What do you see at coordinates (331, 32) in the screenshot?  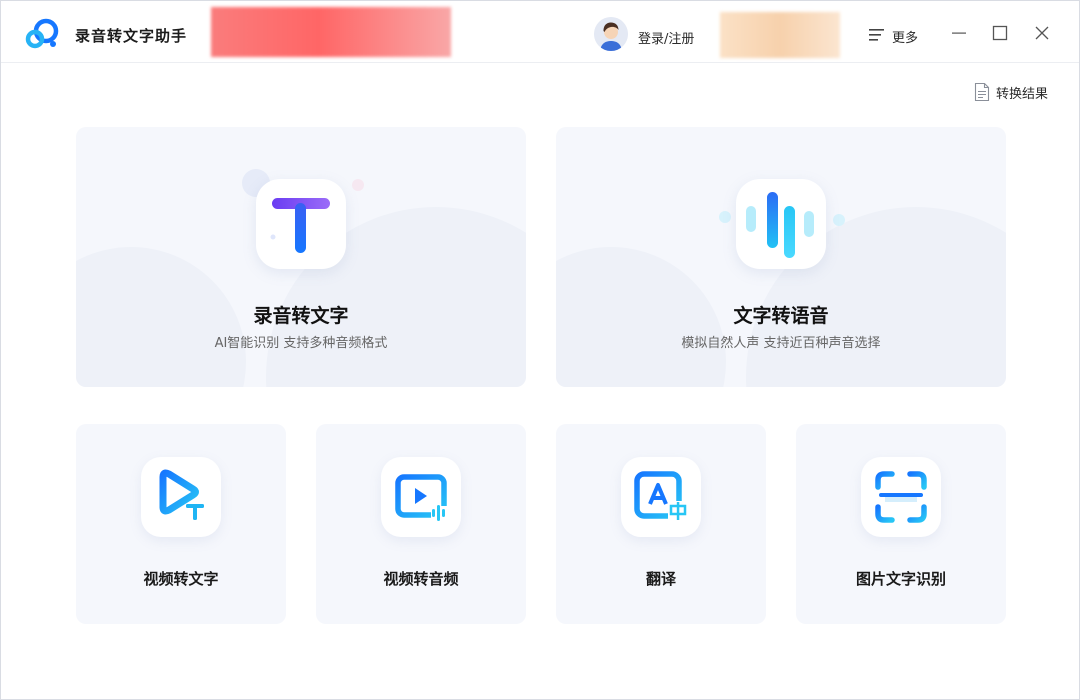 I see `redacted-banner` at bounding box center [331, 32].